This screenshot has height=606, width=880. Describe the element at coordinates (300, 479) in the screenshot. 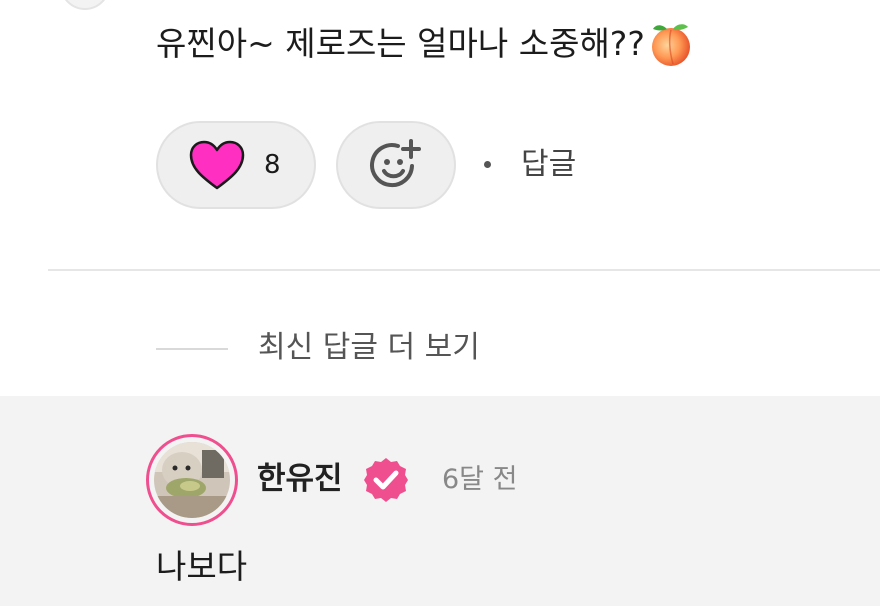

I see `reply-author: 한유진` at that location.